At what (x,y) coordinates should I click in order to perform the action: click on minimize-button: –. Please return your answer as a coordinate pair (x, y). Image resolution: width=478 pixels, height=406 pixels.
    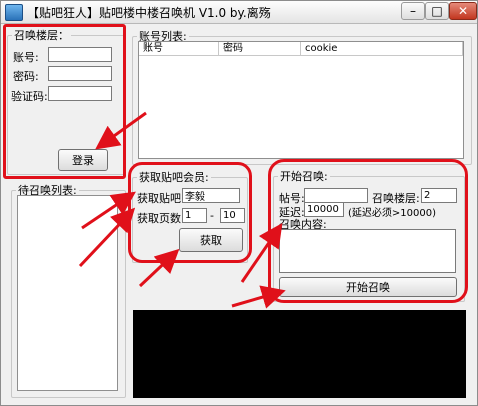
    Looking at the image, I should click on (413, 11).